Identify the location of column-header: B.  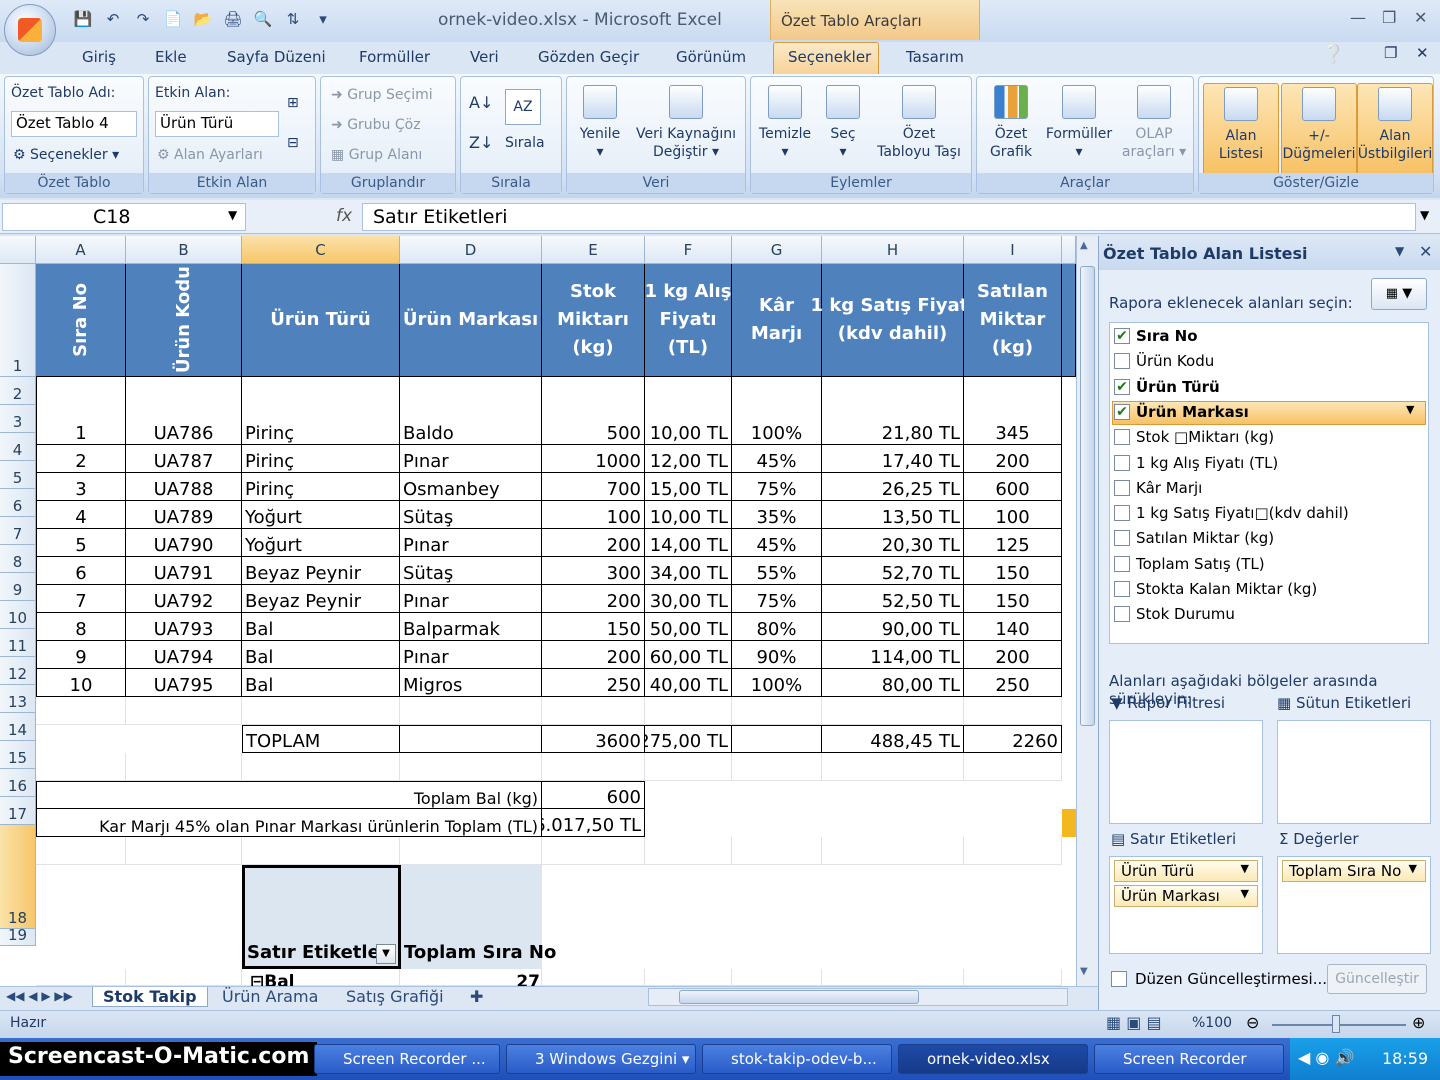
(184, 250).